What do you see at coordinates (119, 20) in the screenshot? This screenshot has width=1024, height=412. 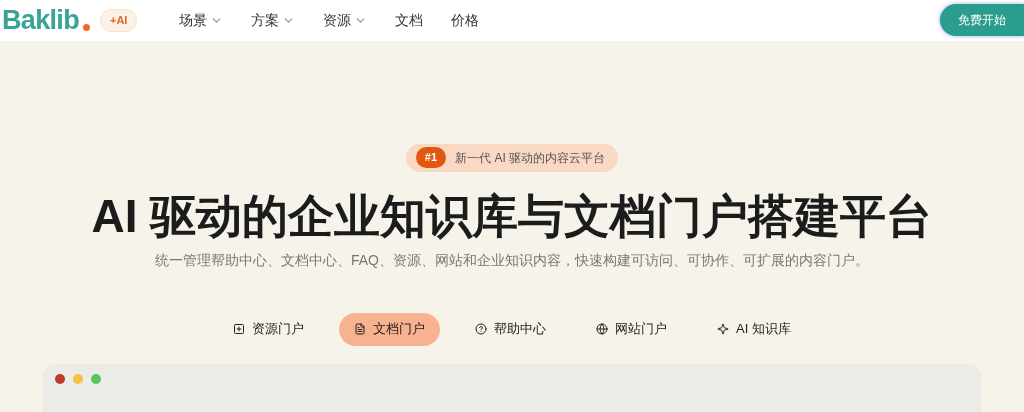 I see `ai-badge: +AI` at bounding box center [119, 20].